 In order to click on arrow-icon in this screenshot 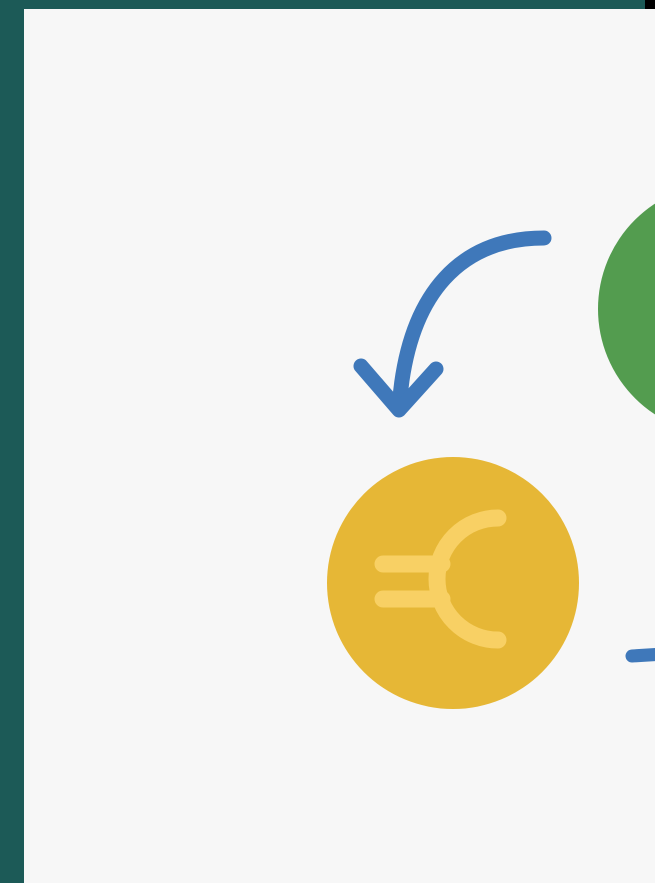, I will do `click(640, 655)`.